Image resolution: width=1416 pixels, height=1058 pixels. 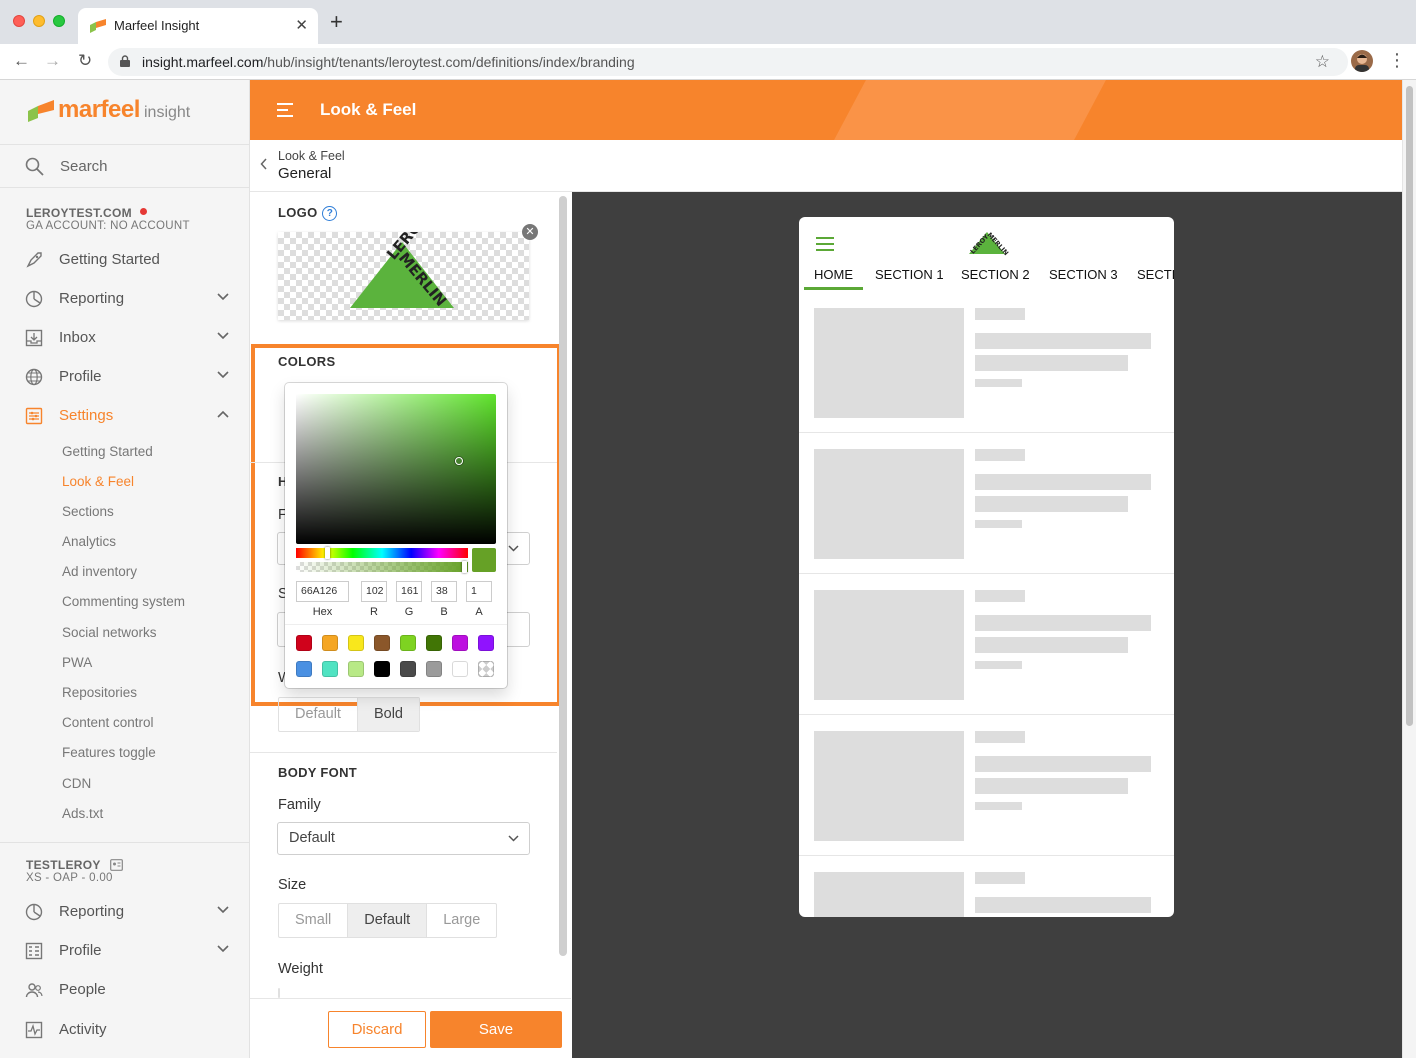 What do you see at coordinates (75, 865) in the screenshot?
I see `tenant-name: TESTLEROY` at bounding box center [75, 865].